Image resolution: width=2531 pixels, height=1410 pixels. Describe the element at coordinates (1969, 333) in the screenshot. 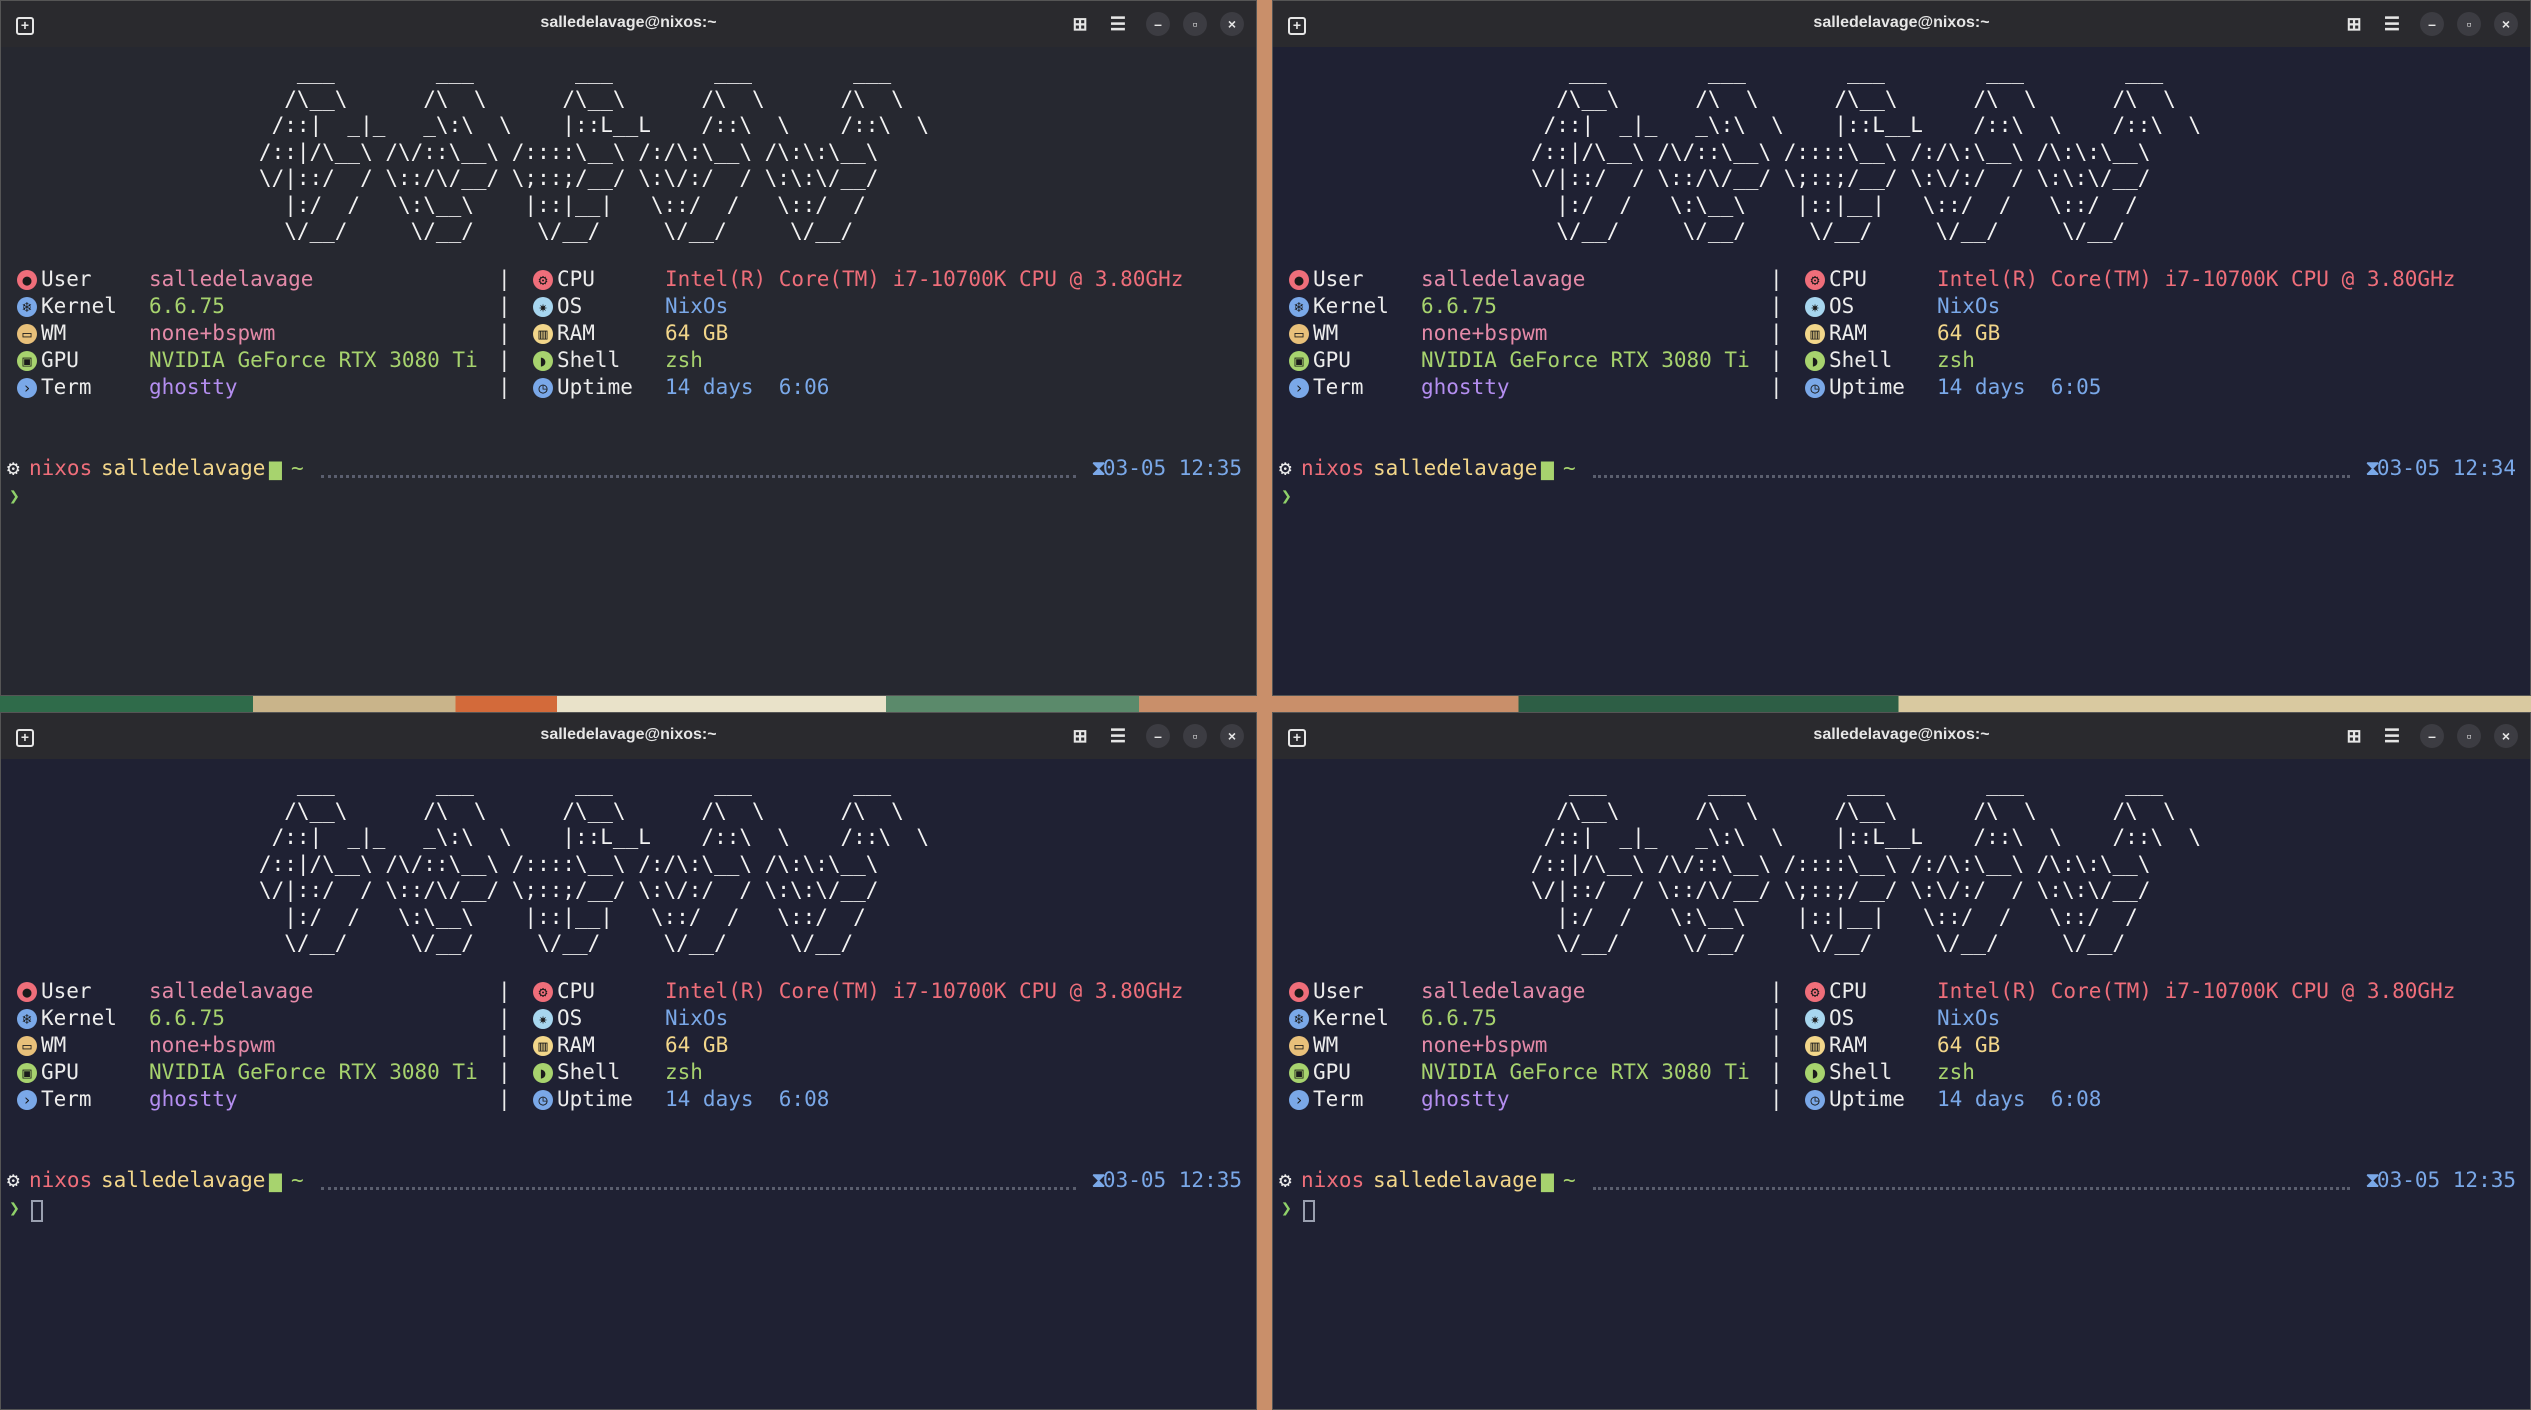

I see `info-value: 64 GB` at that location.